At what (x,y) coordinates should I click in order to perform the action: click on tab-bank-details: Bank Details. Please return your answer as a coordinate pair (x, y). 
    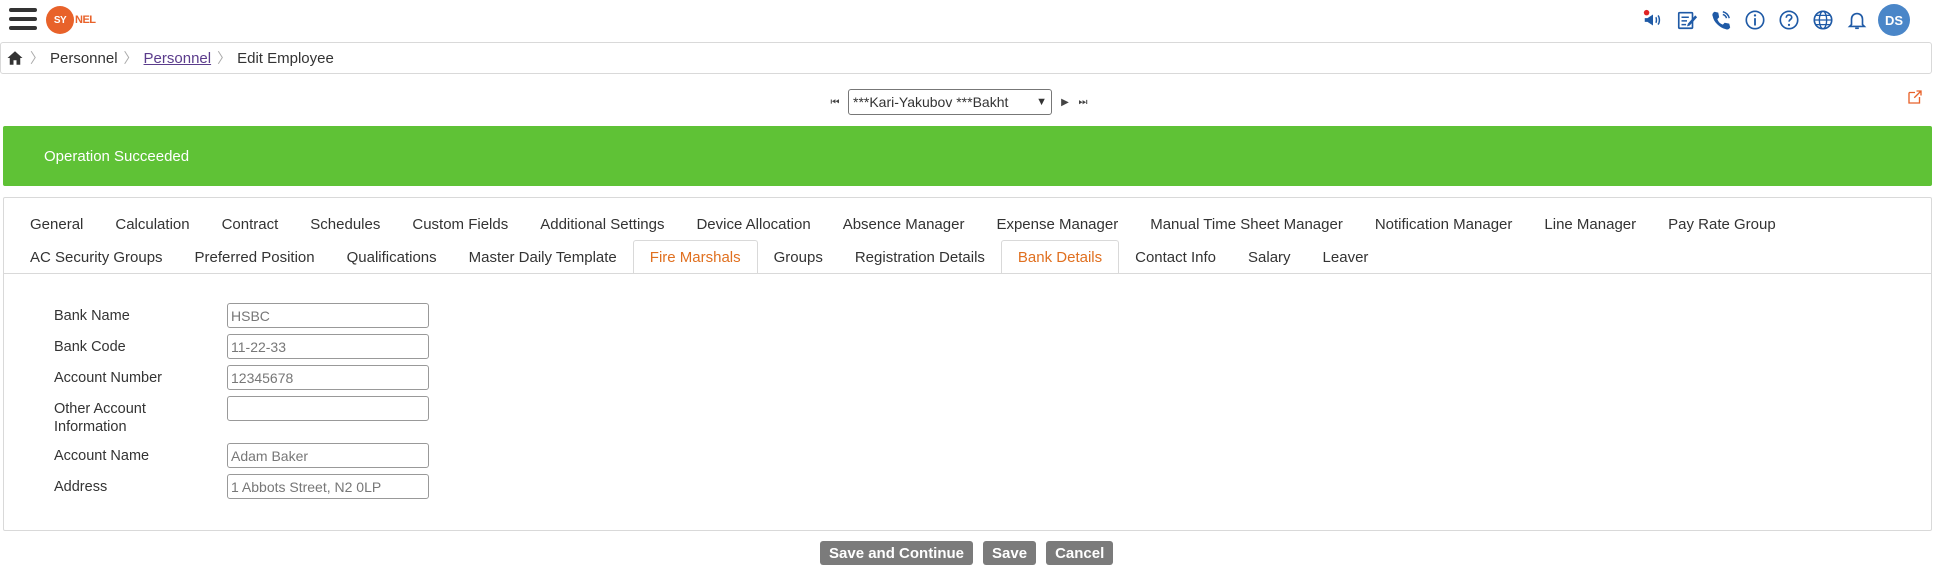
    Looking at the image, I should click on (1060, 257).